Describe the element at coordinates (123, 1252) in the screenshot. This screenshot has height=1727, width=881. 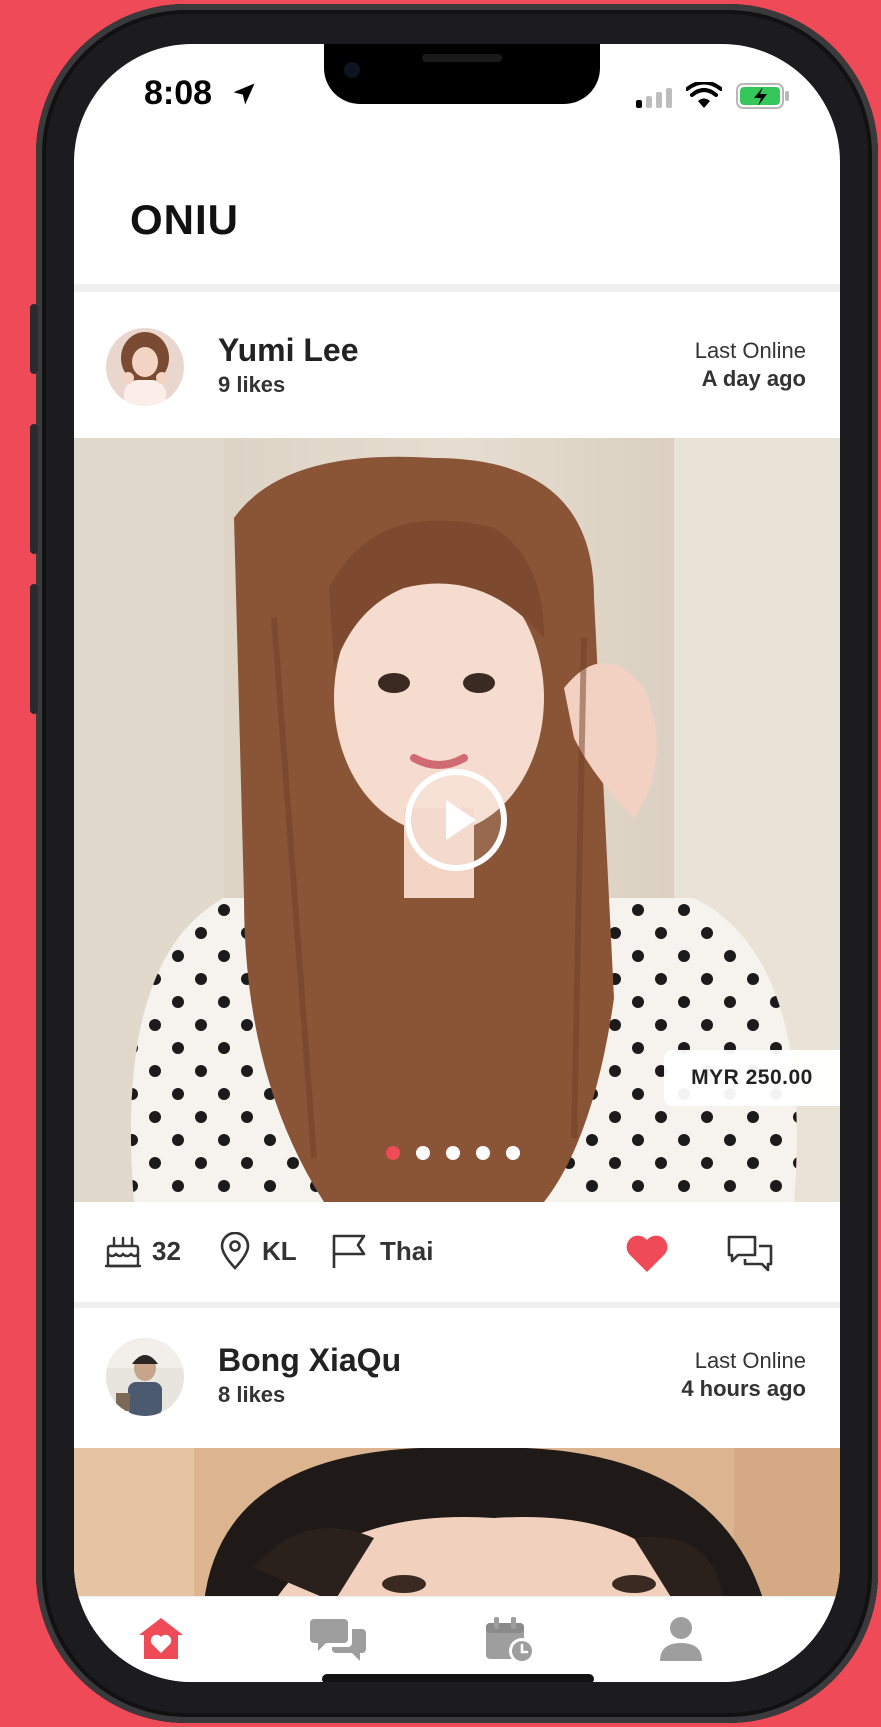
I see `birthday-cake-icon` at that location.